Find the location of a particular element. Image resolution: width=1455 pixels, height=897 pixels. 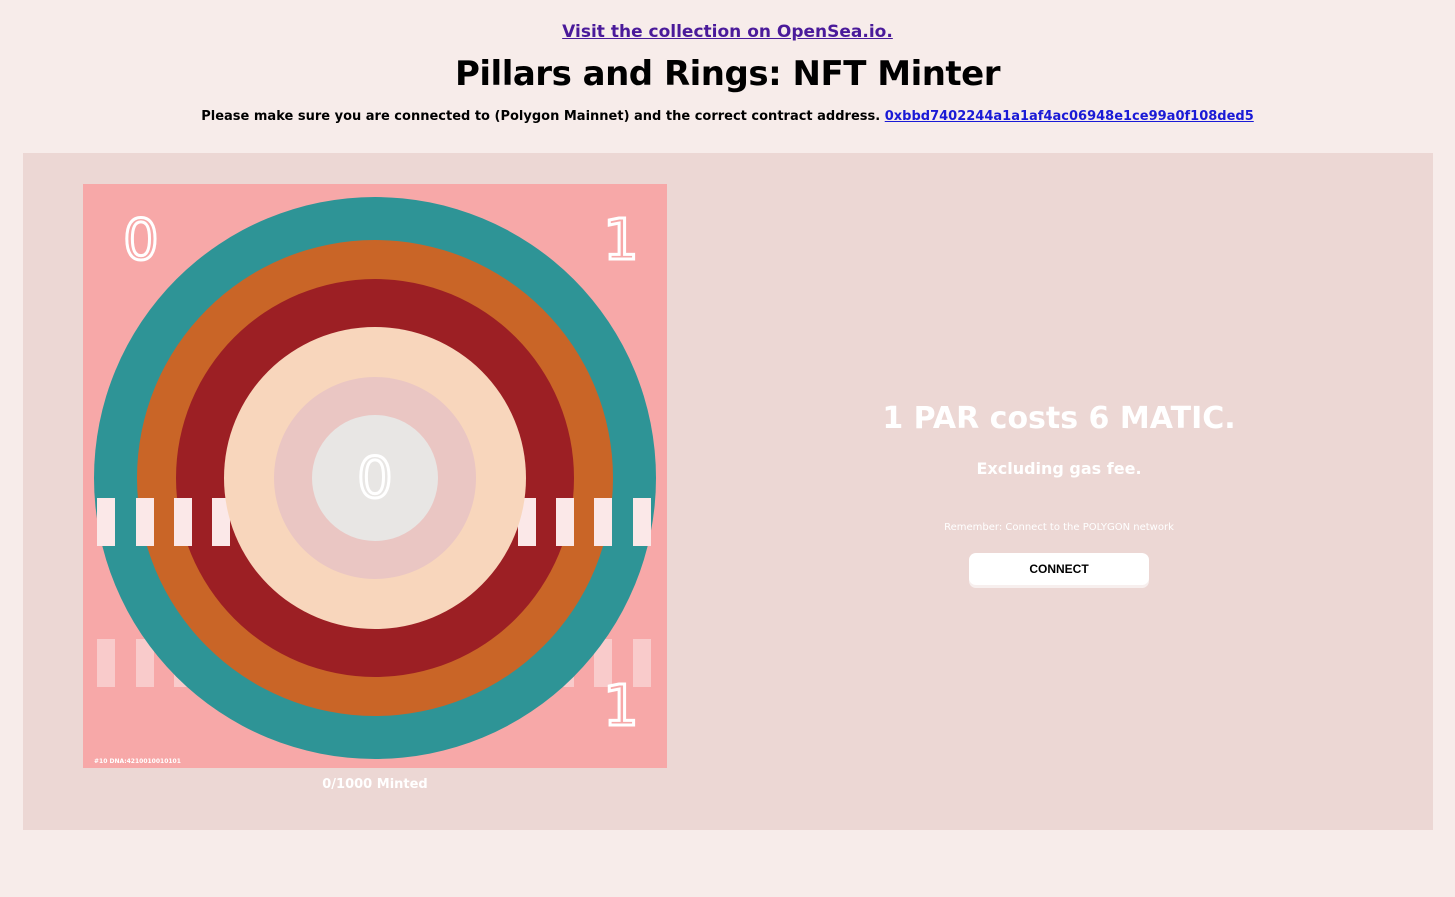

nft-center-digit: 0 is located at coordinates (375, 478).